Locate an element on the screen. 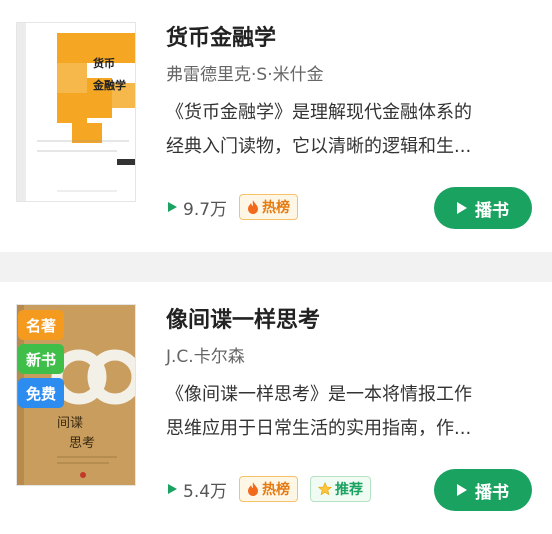 The width and height of the screenshot is (552, 534). desc-line: 《像间谍一样思考》是一本将情报工作 is located at coordinates (319, 394).